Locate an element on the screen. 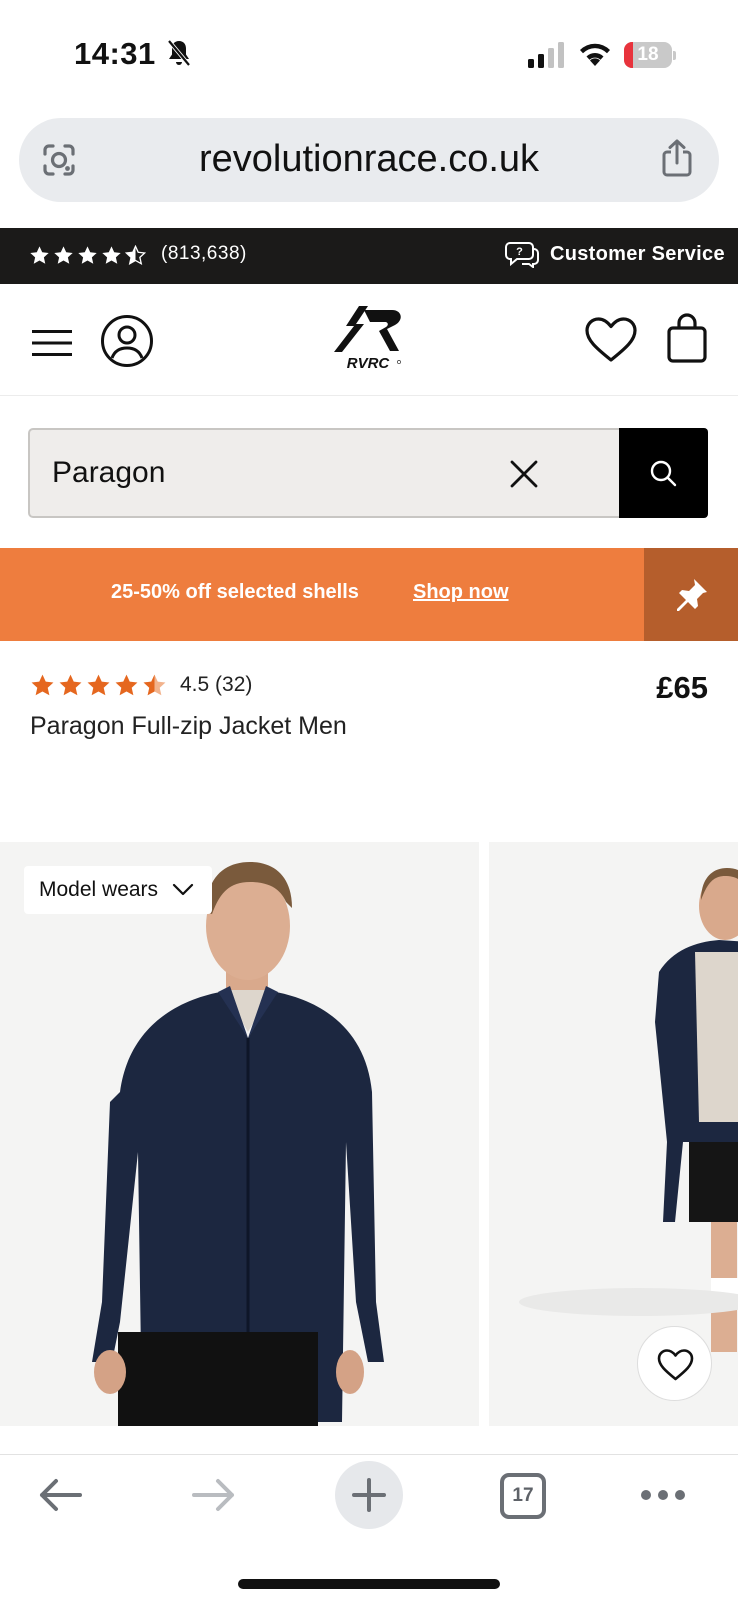 The width and height of the screenshot is (738, 1600). browser-toolbar: 17 is located at coordinates (369, 1527).